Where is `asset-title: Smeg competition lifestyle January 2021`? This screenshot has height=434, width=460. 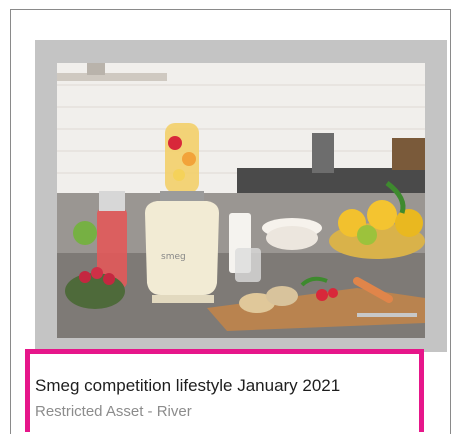
asset-title: Smeg competition lifestyle January 2021 is located at coordinates (187, 386).